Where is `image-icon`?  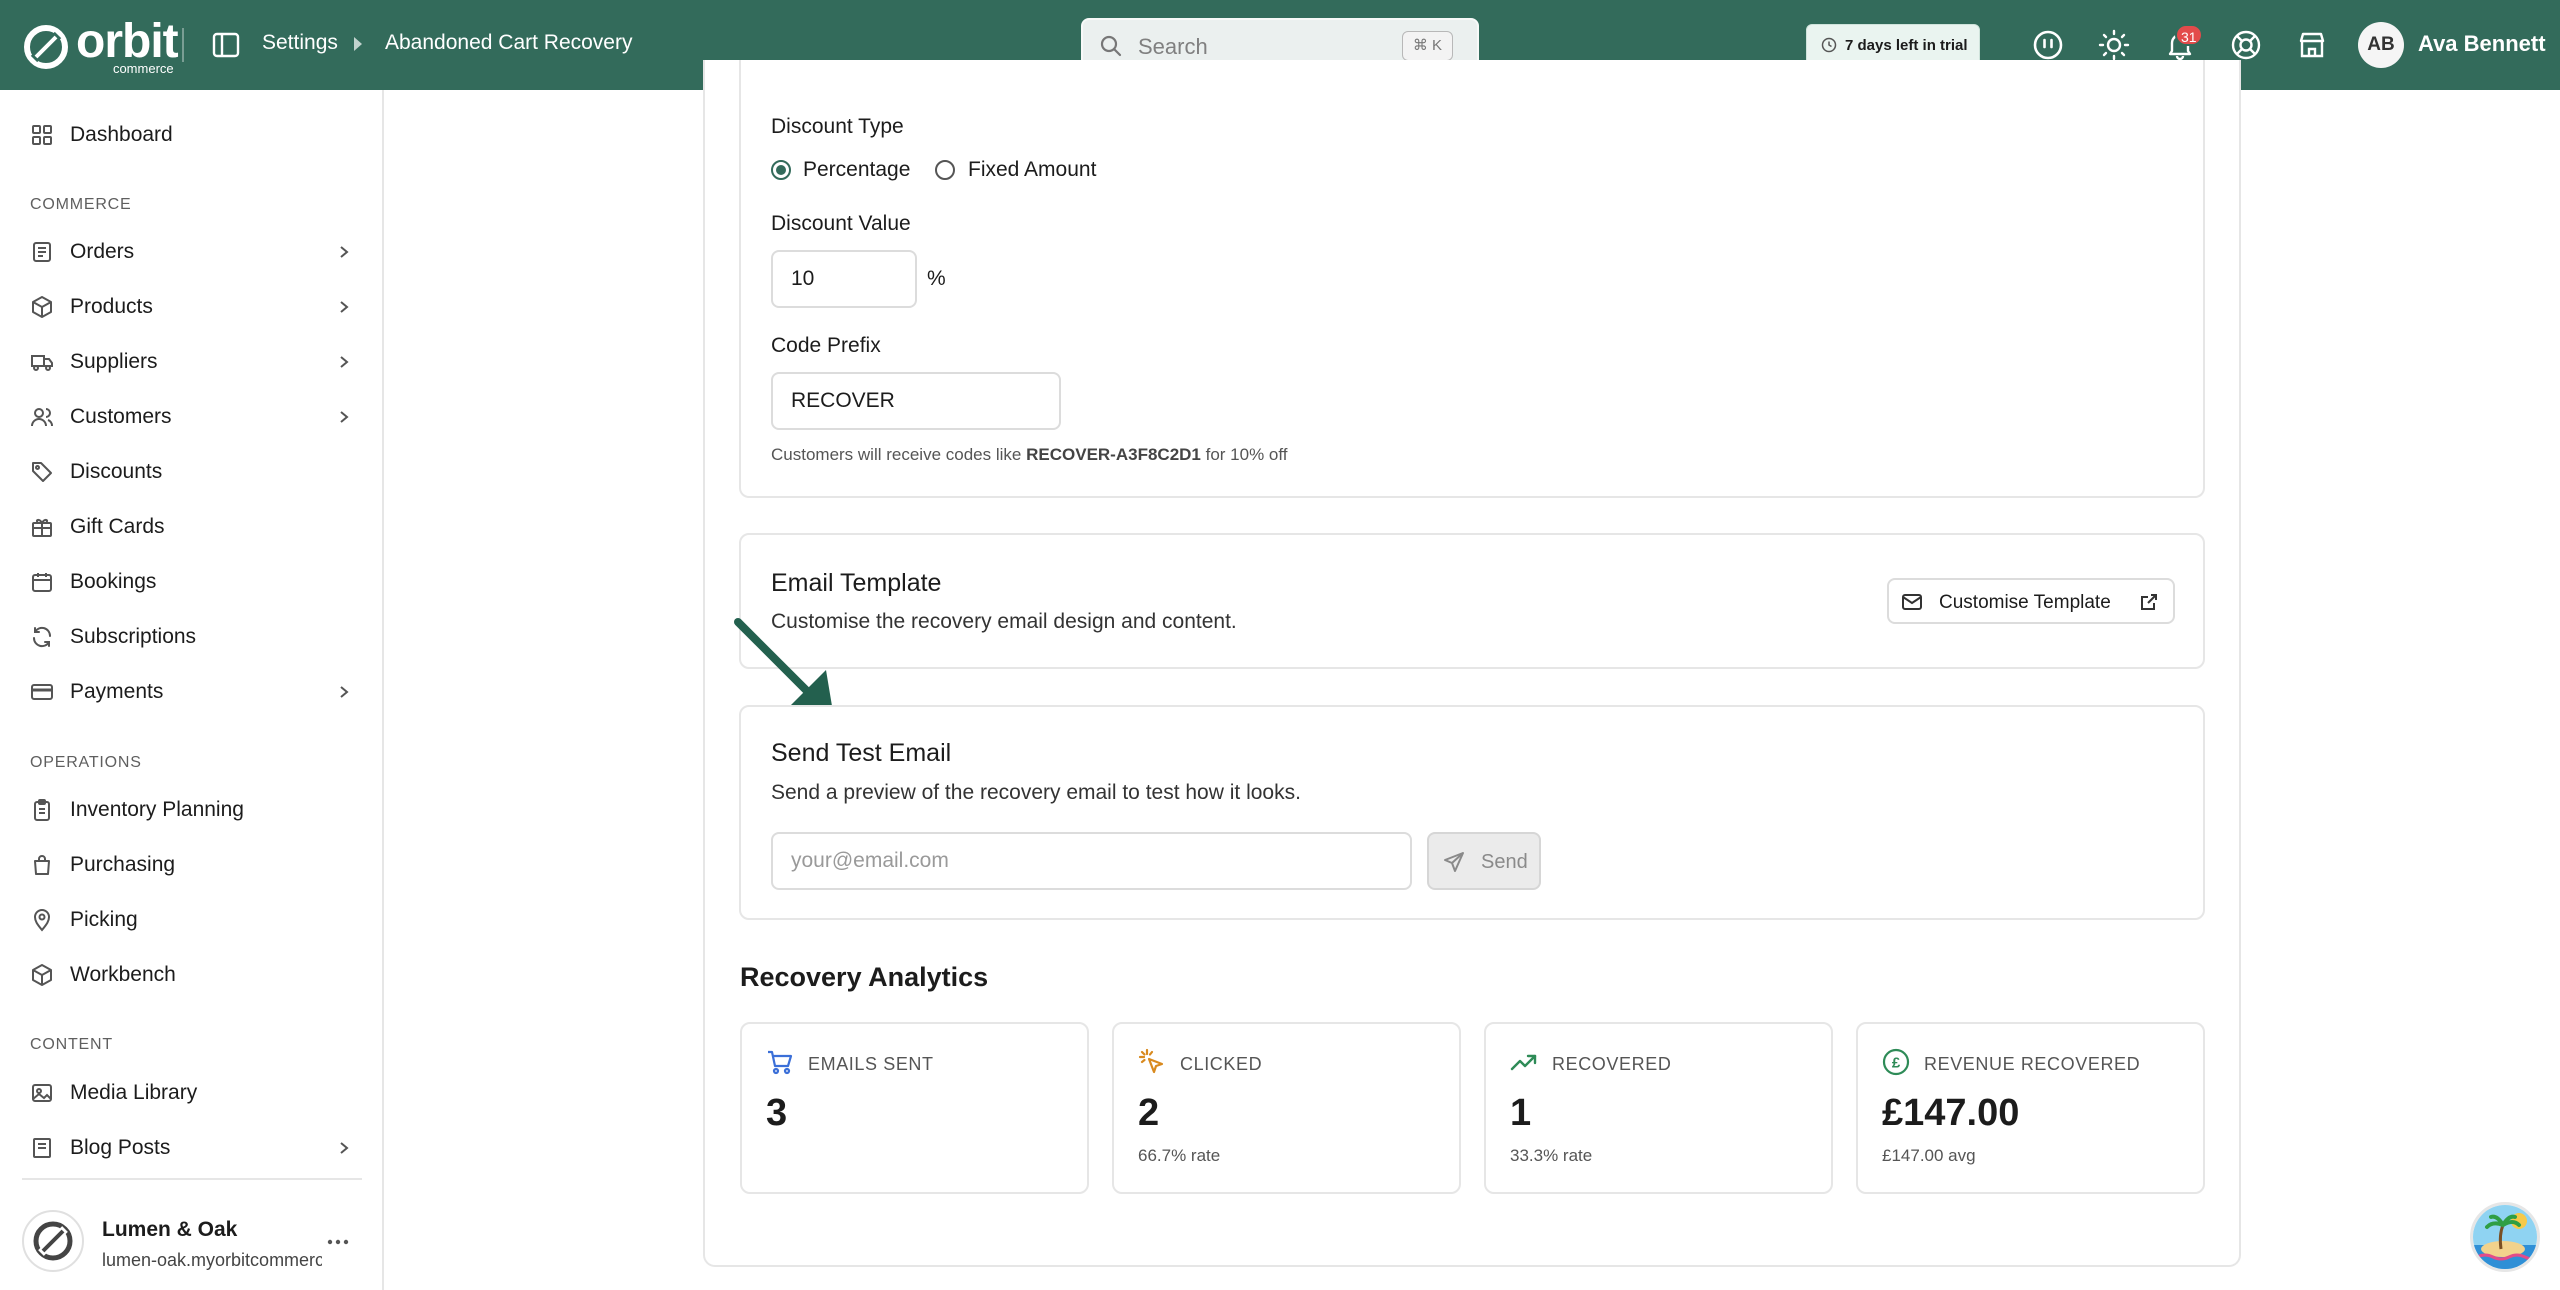 image-icon is located at coordinates (42, 1093).